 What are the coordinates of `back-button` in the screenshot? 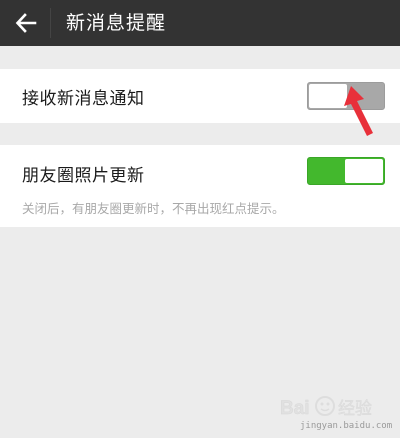 It's located at (26, 23).